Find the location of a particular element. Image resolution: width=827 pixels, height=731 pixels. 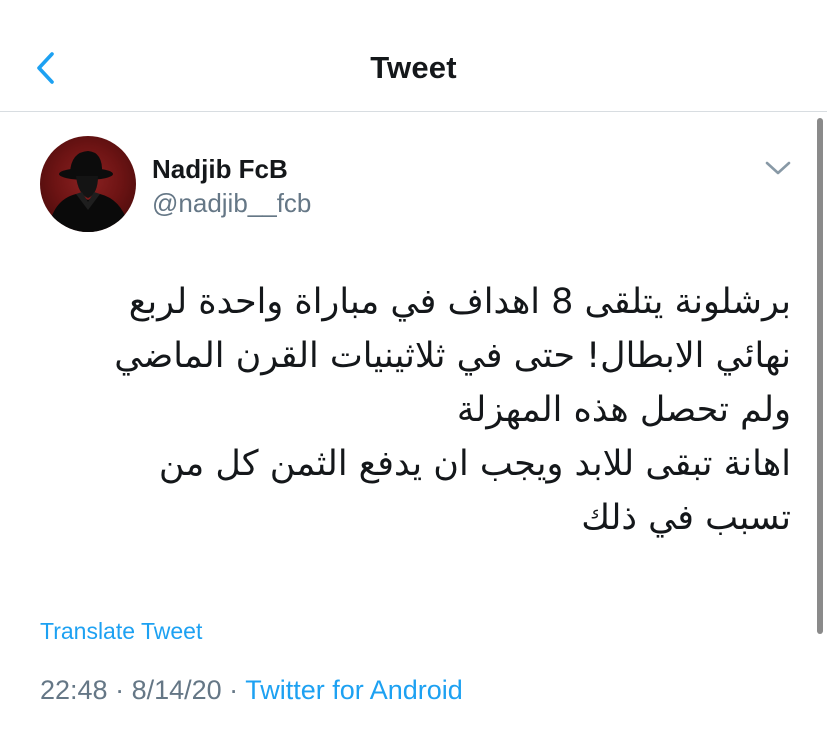

translate-tweet-link: Translate Tweet is located at coordinates (121, 631).